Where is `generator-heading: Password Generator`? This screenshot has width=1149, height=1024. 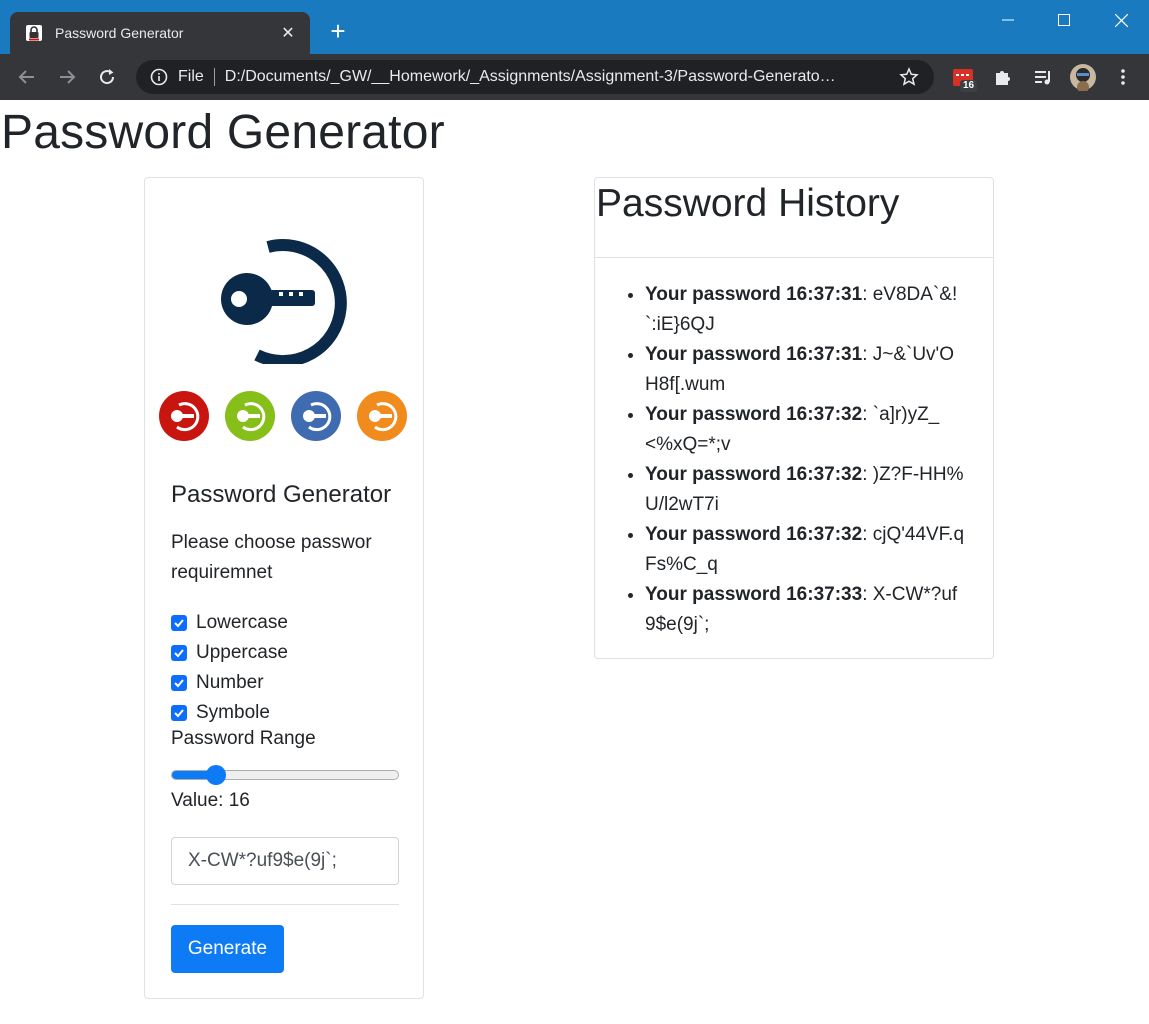 generator-heading: Password Generator is located at coordinates (281, 494).